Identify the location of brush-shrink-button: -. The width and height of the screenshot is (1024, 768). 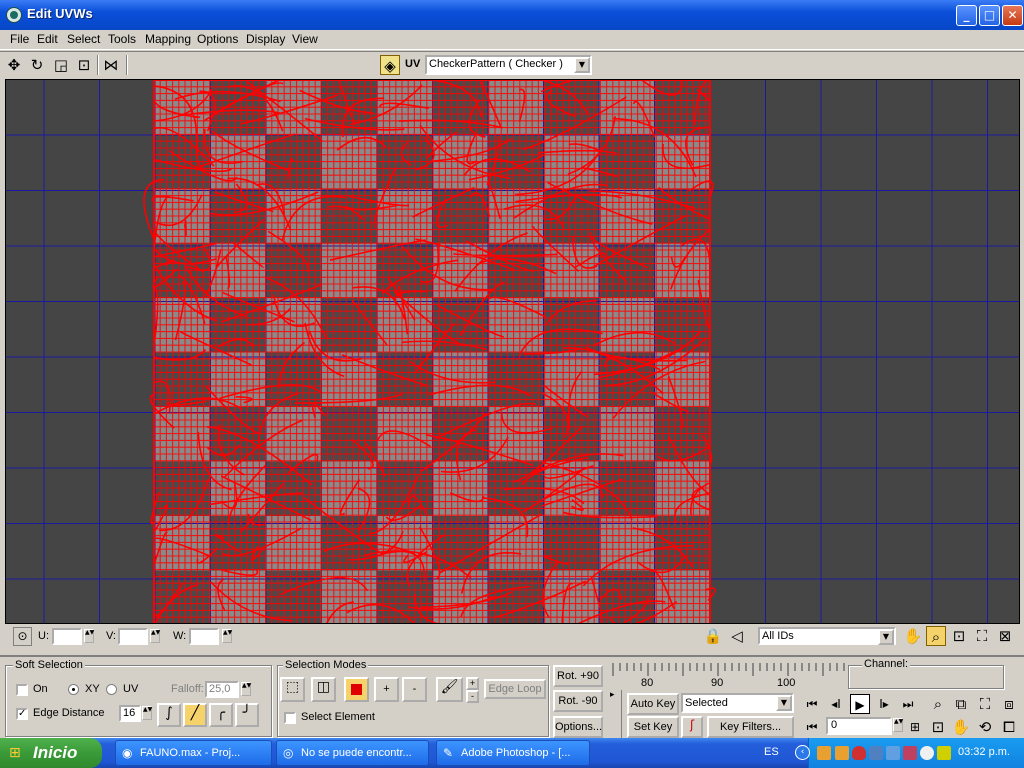
(472, 696).